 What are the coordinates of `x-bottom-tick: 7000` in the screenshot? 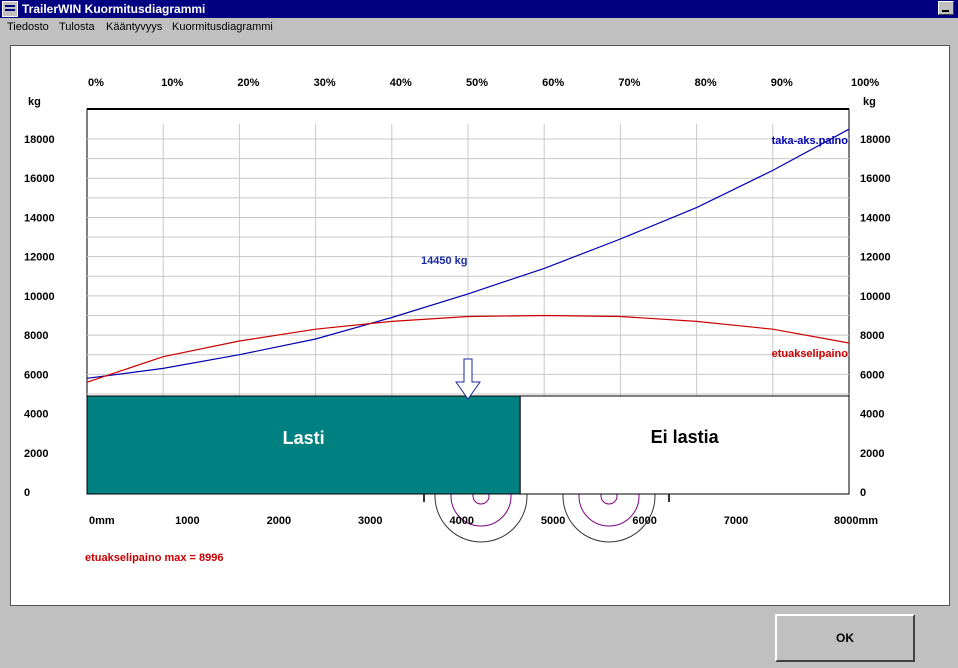 It's located at (736, 521).